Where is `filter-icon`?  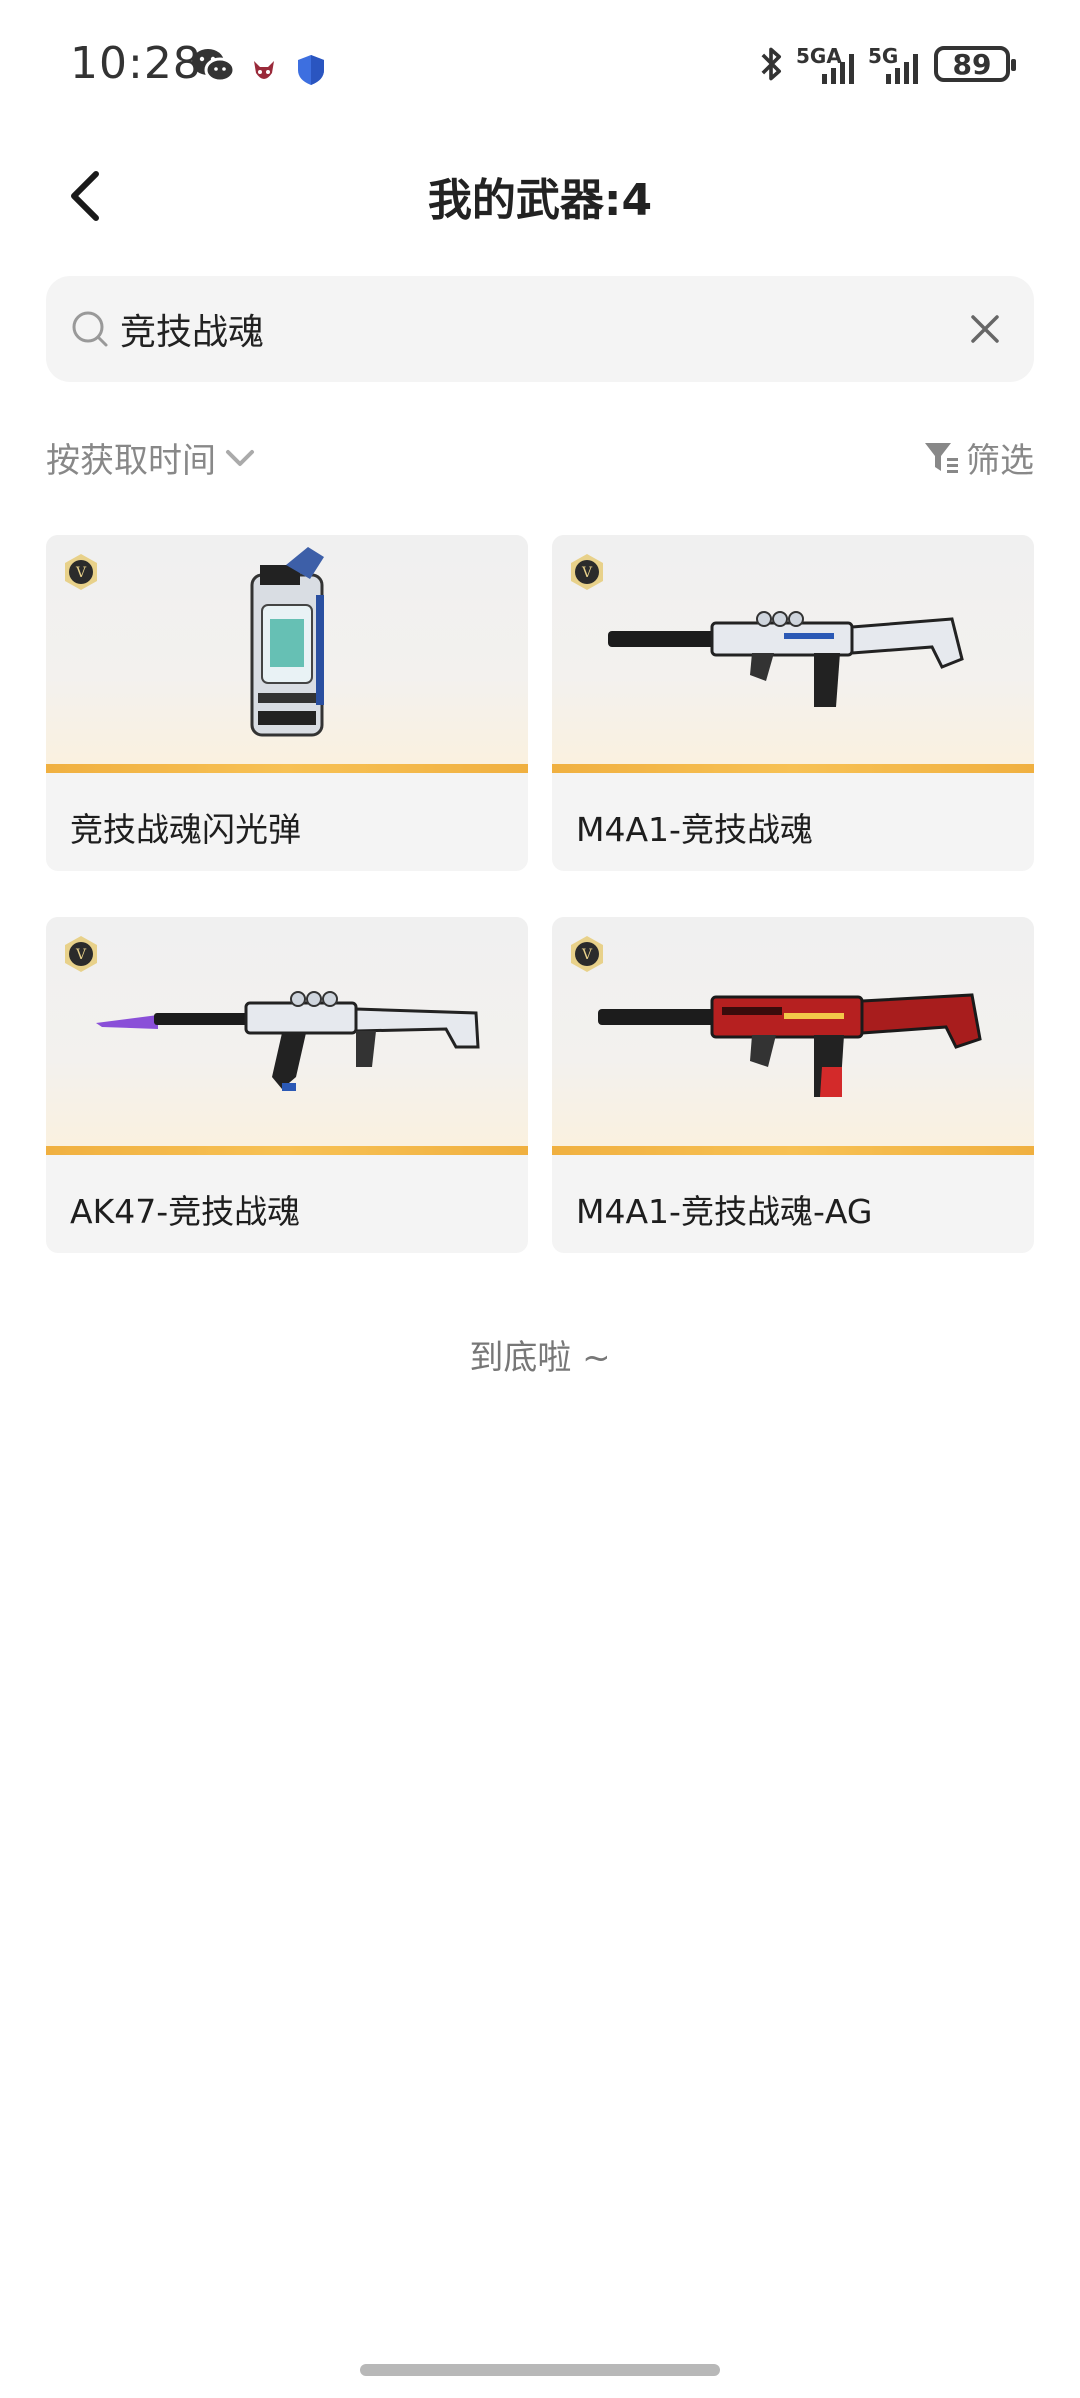
filter-icon is located at coordinates (941, 458).